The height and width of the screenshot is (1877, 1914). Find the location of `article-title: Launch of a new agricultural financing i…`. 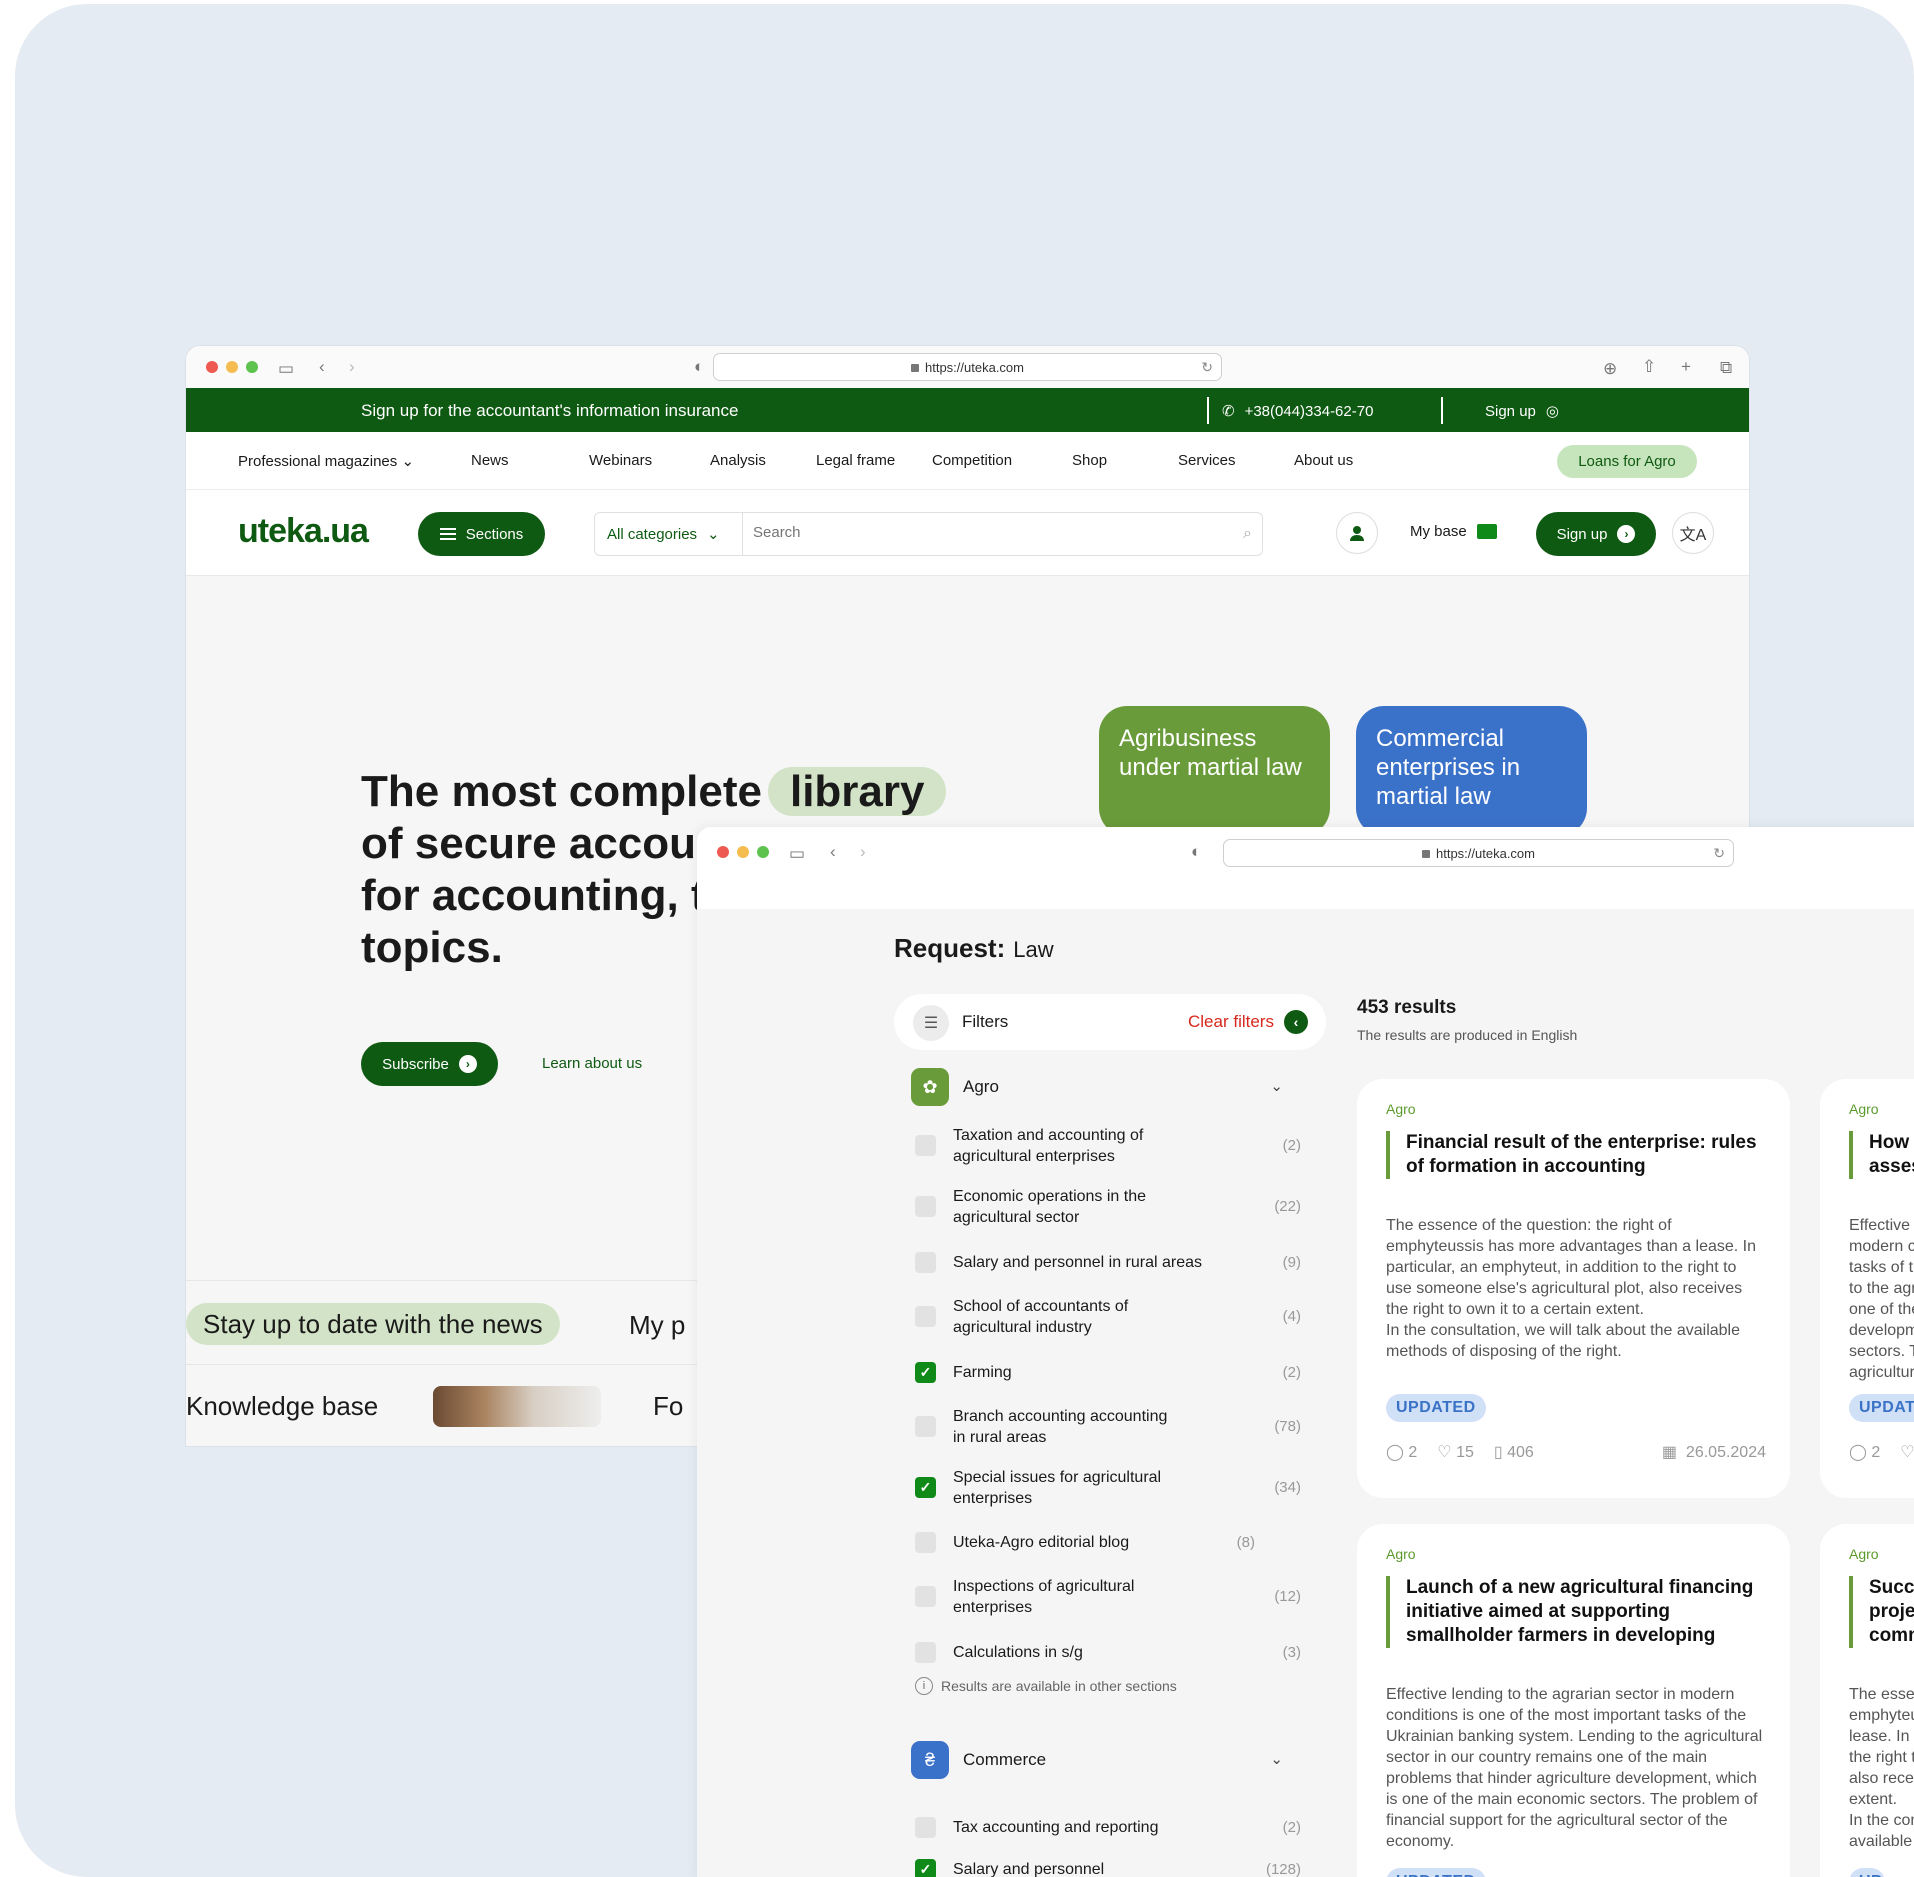

article-title: Launch of a new agricultural financing i… is located at coordinates (1576, 1612).